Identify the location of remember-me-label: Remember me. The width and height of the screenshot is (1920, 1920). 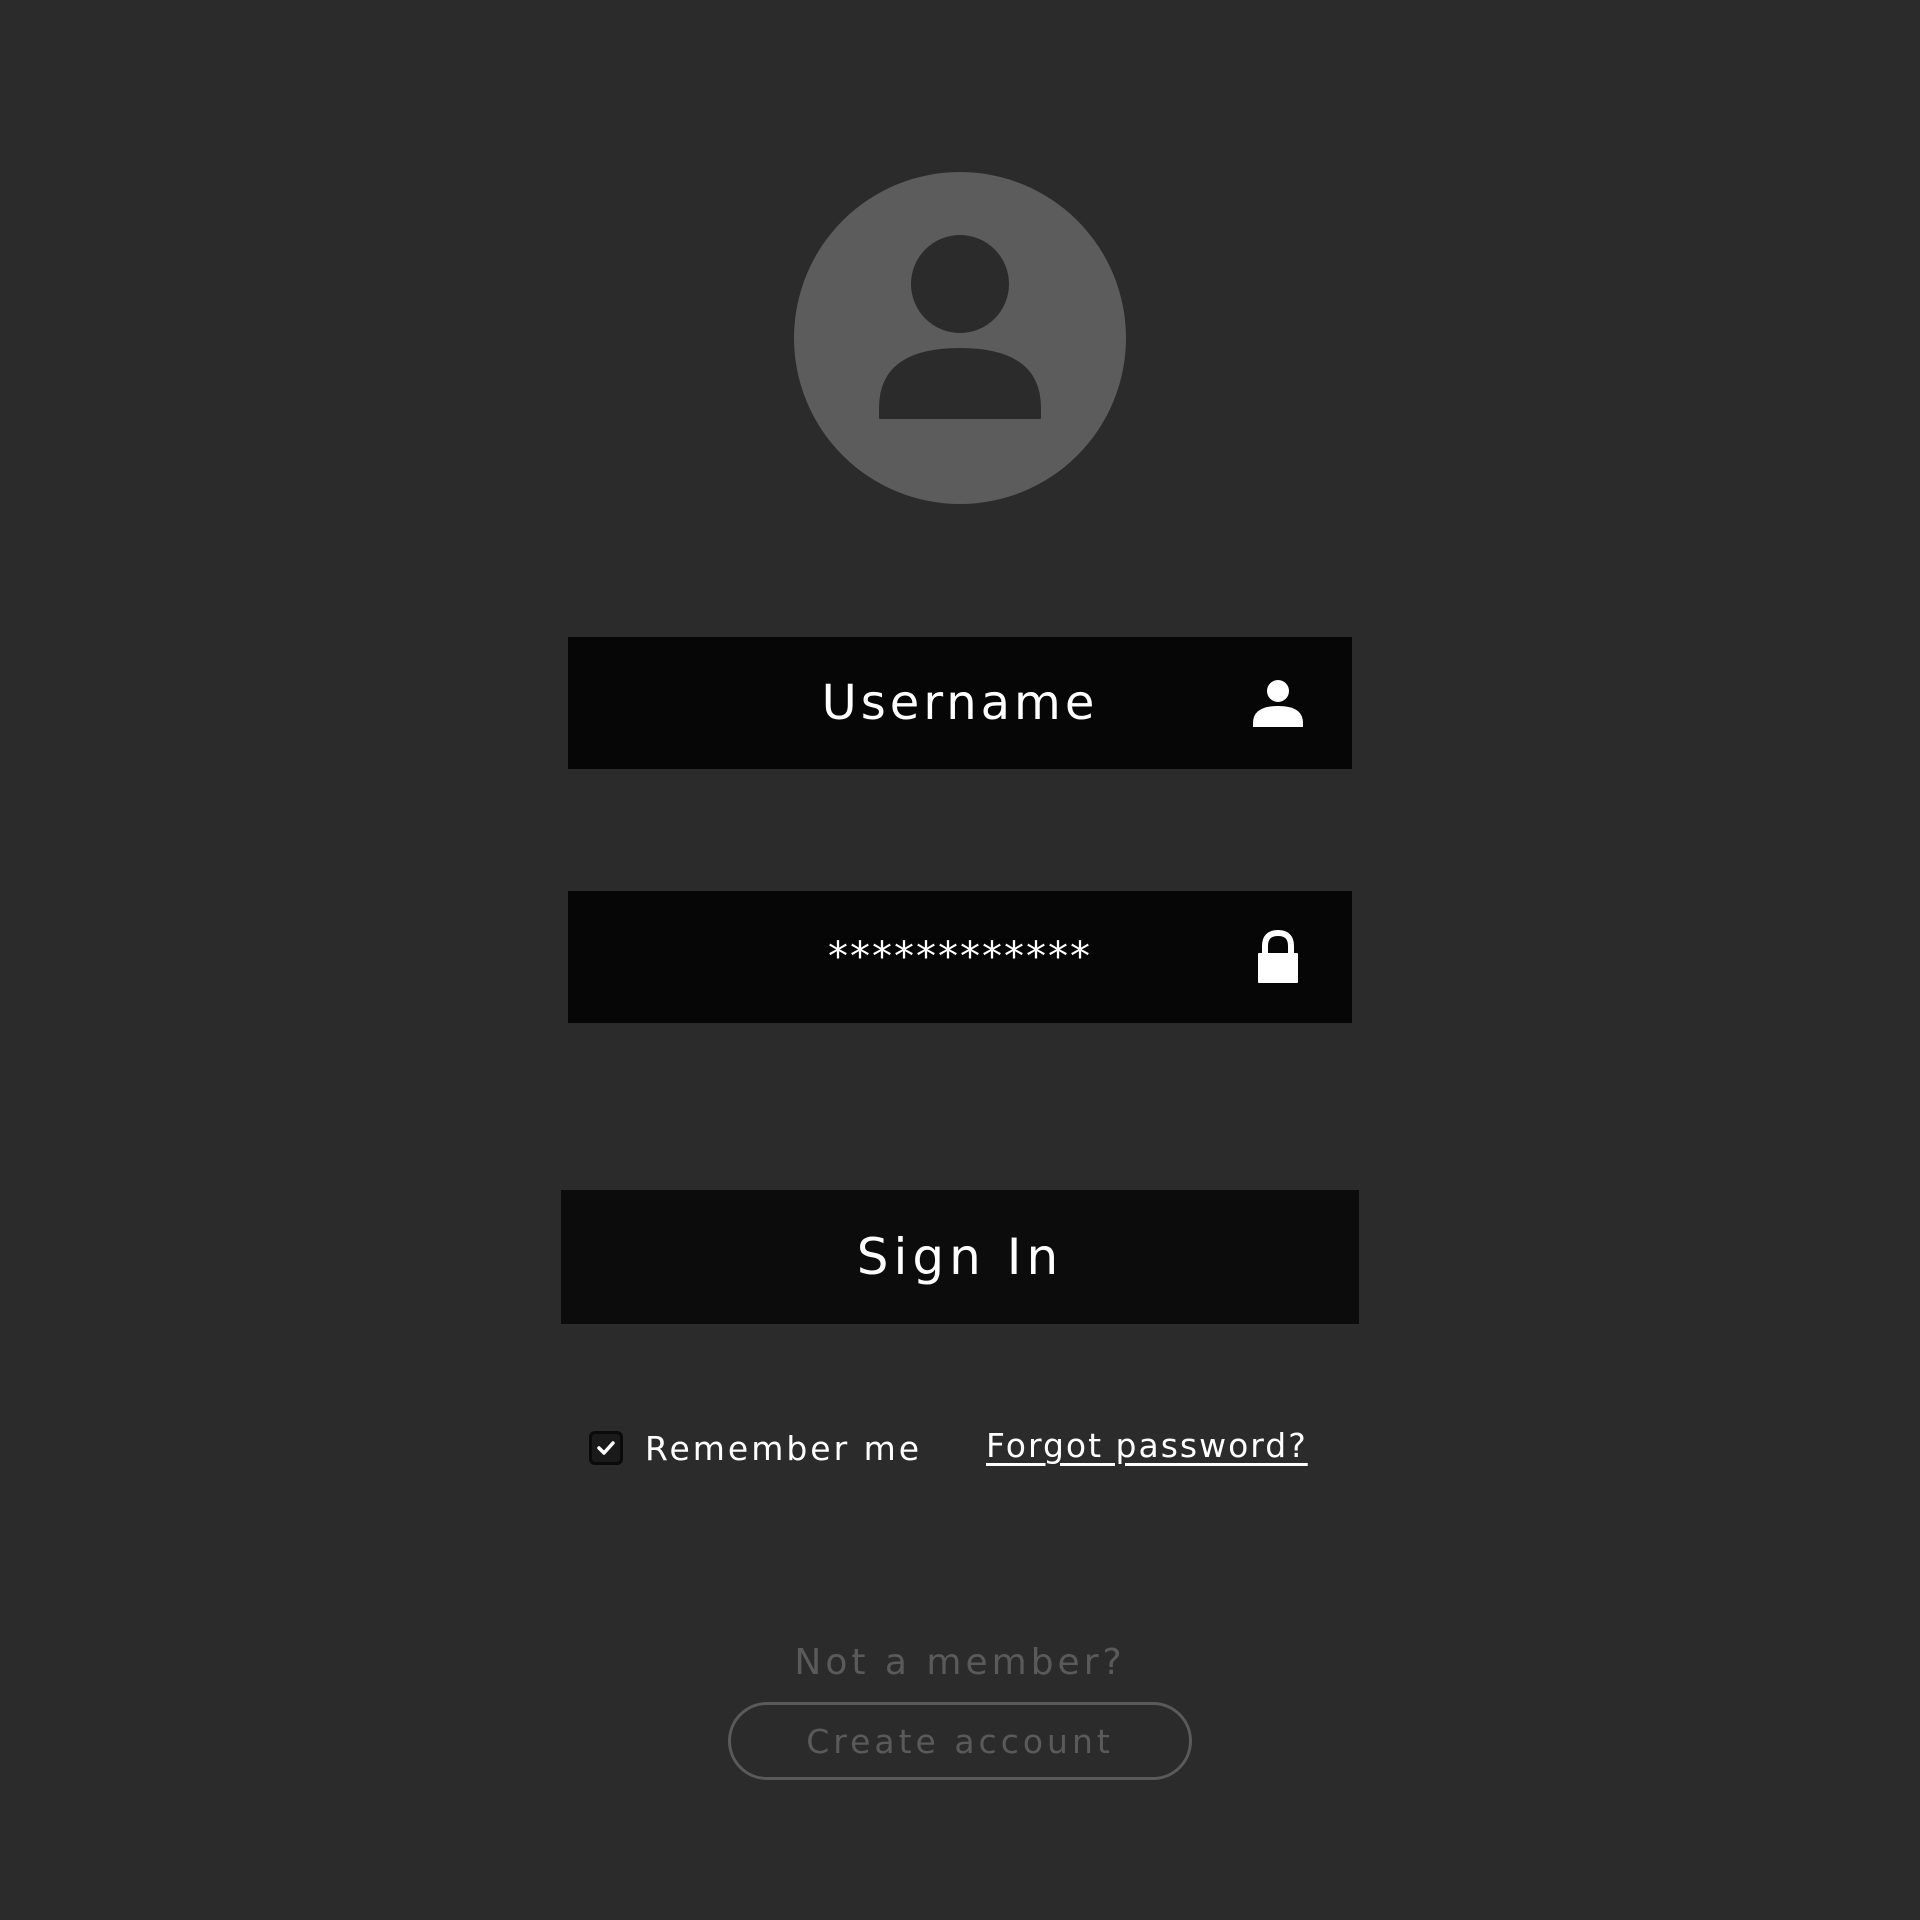
(783, 1448).